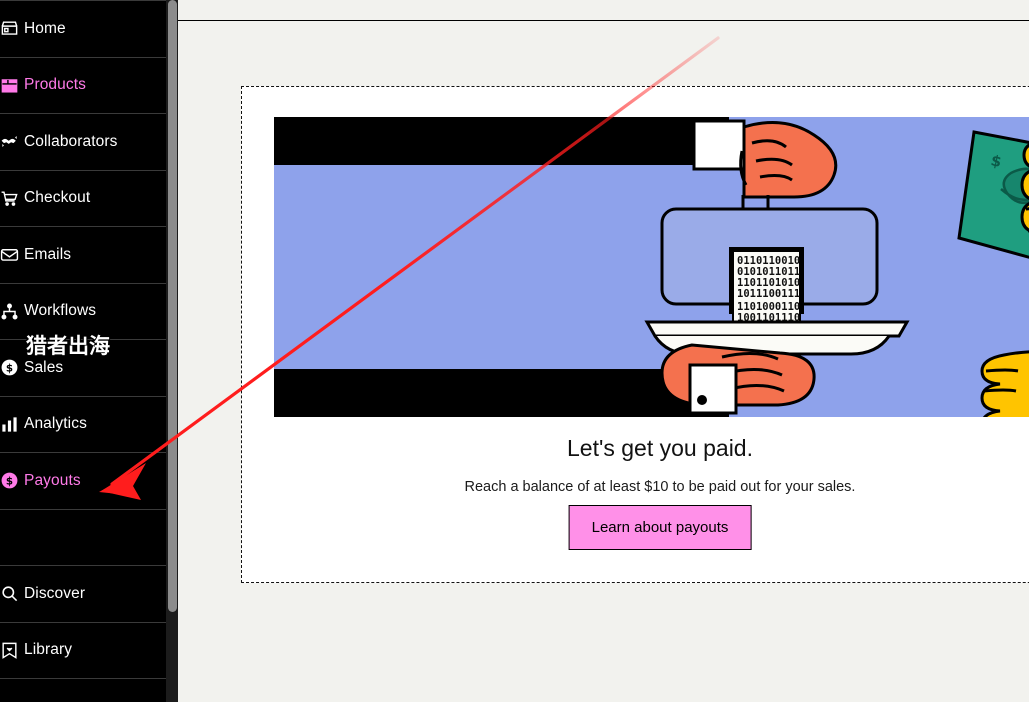  I want to click on box-icon, so click(12, 85).